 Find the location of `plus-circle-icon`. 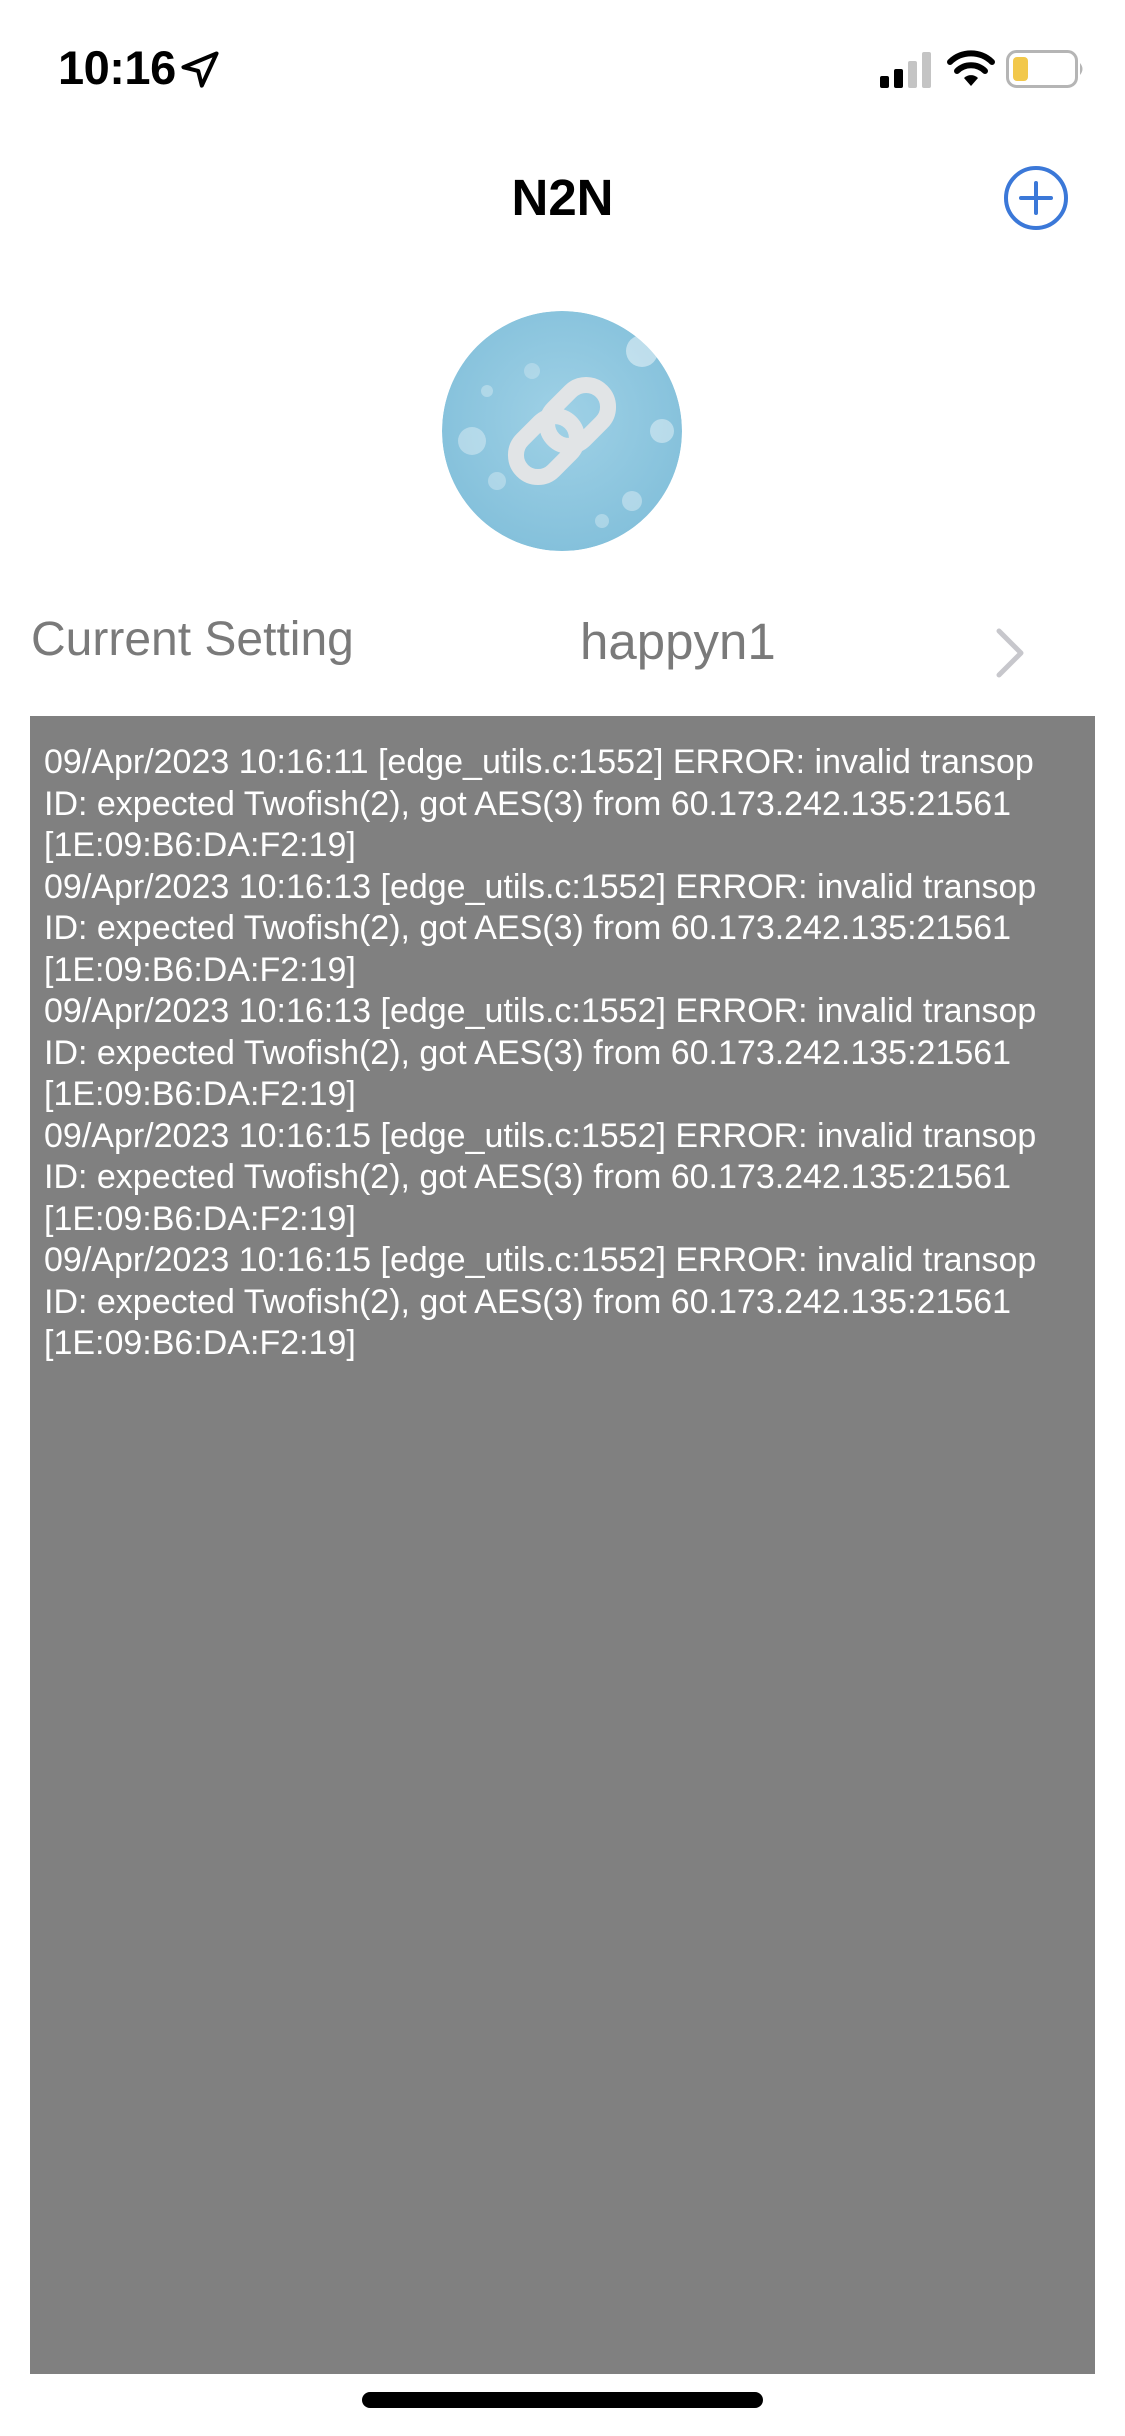

plus-circle-icon is located at coordinates (1036, 198).